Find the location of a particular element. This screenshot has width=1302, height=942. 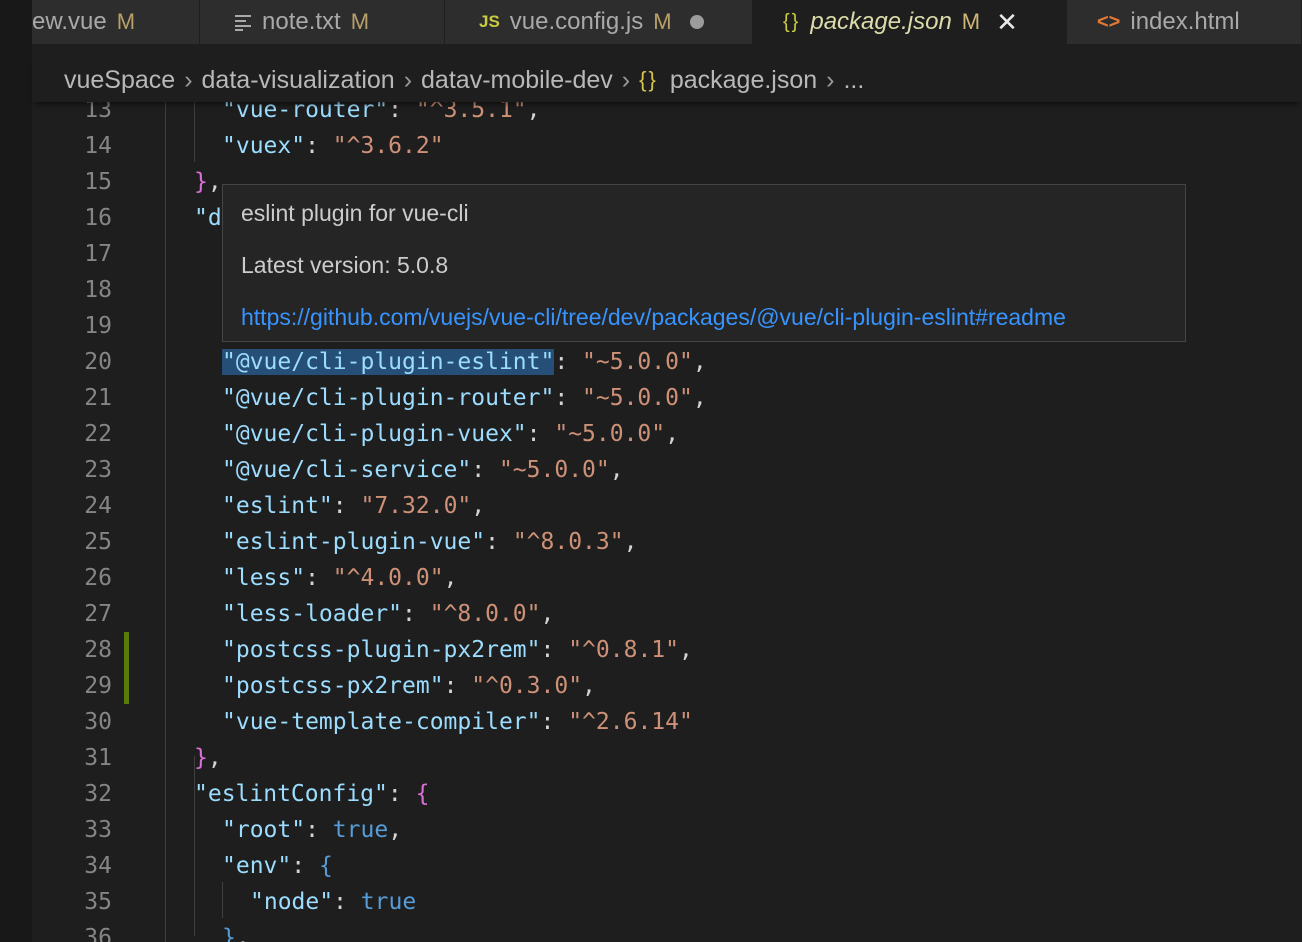

code-text: "vue-template-compiler": "^2.6.14" is located at coordinates (457, 722).